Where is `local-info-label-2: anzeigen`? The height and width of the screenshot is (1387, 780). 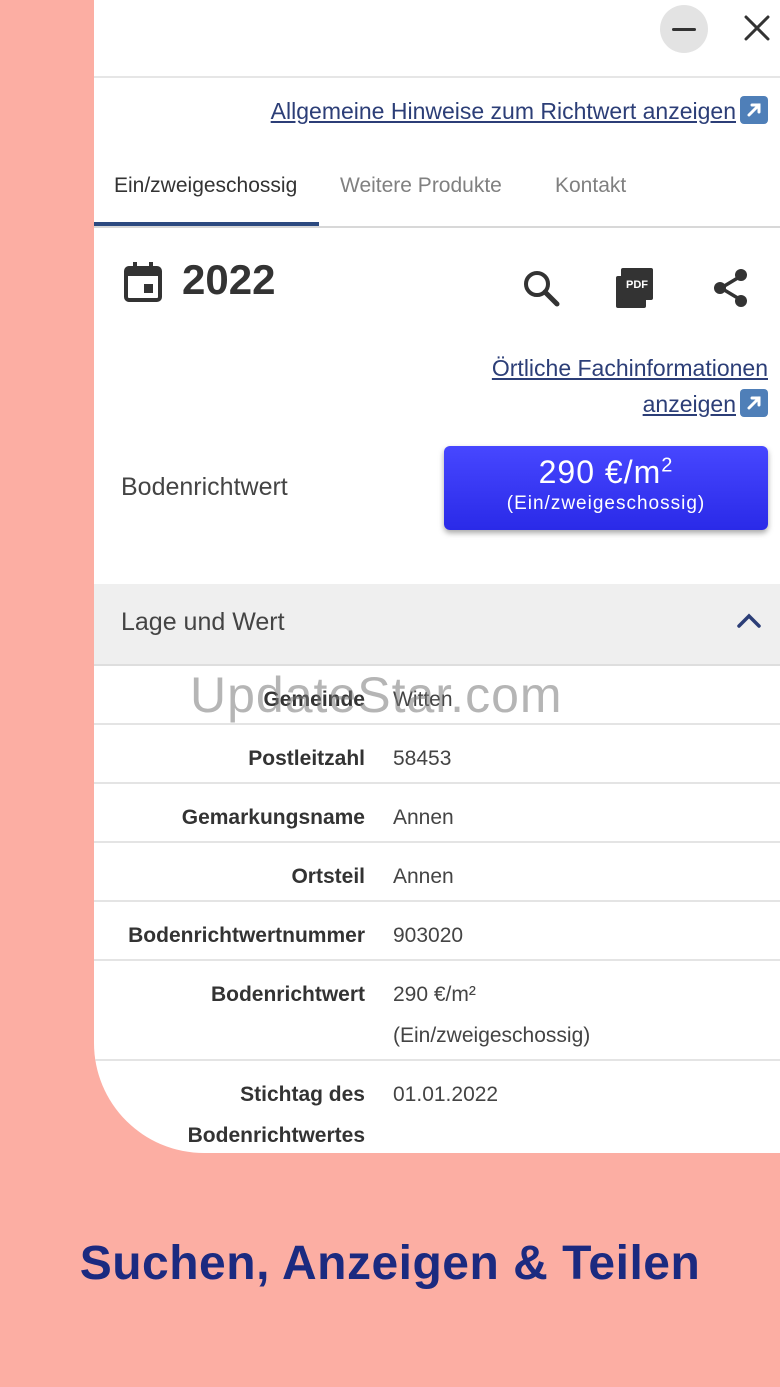
local-info-label-2: anzeigen is located at coordinates (689, 404).